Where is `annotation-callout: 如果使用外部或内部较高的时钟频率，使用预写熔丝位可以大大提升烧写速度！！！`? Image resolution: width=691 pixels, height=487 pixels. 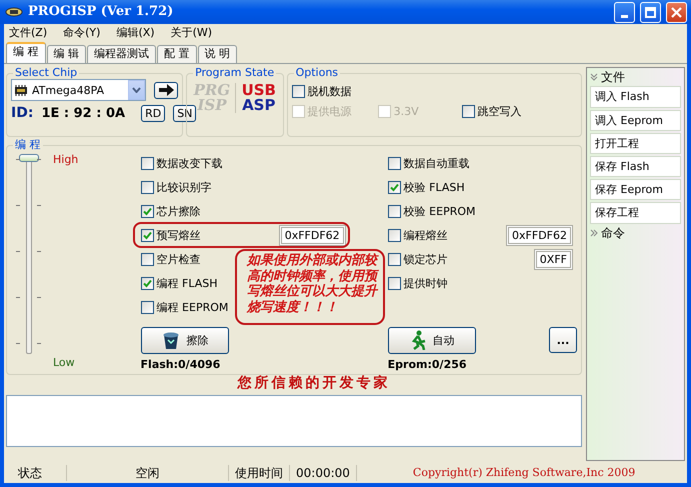
annotation-callout: 如果使用外部或内部较高的时钟频率，使用预写熔丝位可以大大提升烧写速度！！！ is located at coordinates (310, 287).